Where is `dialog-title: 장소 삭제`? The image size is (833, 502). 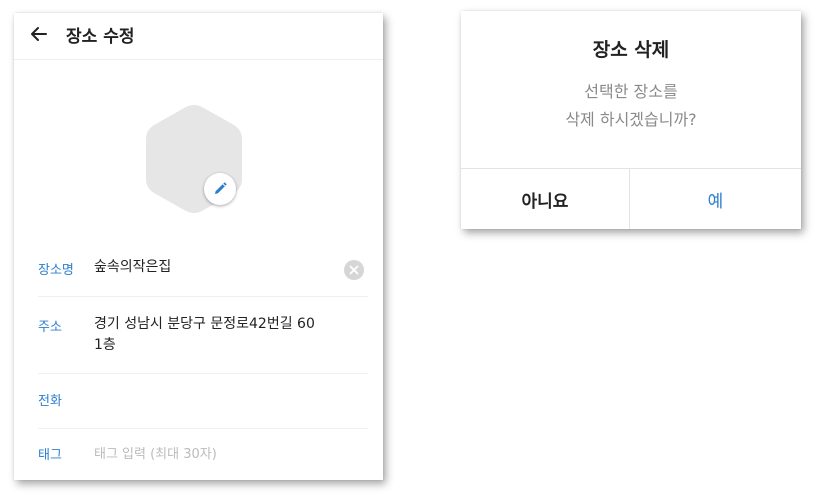 dialog-title: 장소 삭제 is located at coordinates (631, 50).